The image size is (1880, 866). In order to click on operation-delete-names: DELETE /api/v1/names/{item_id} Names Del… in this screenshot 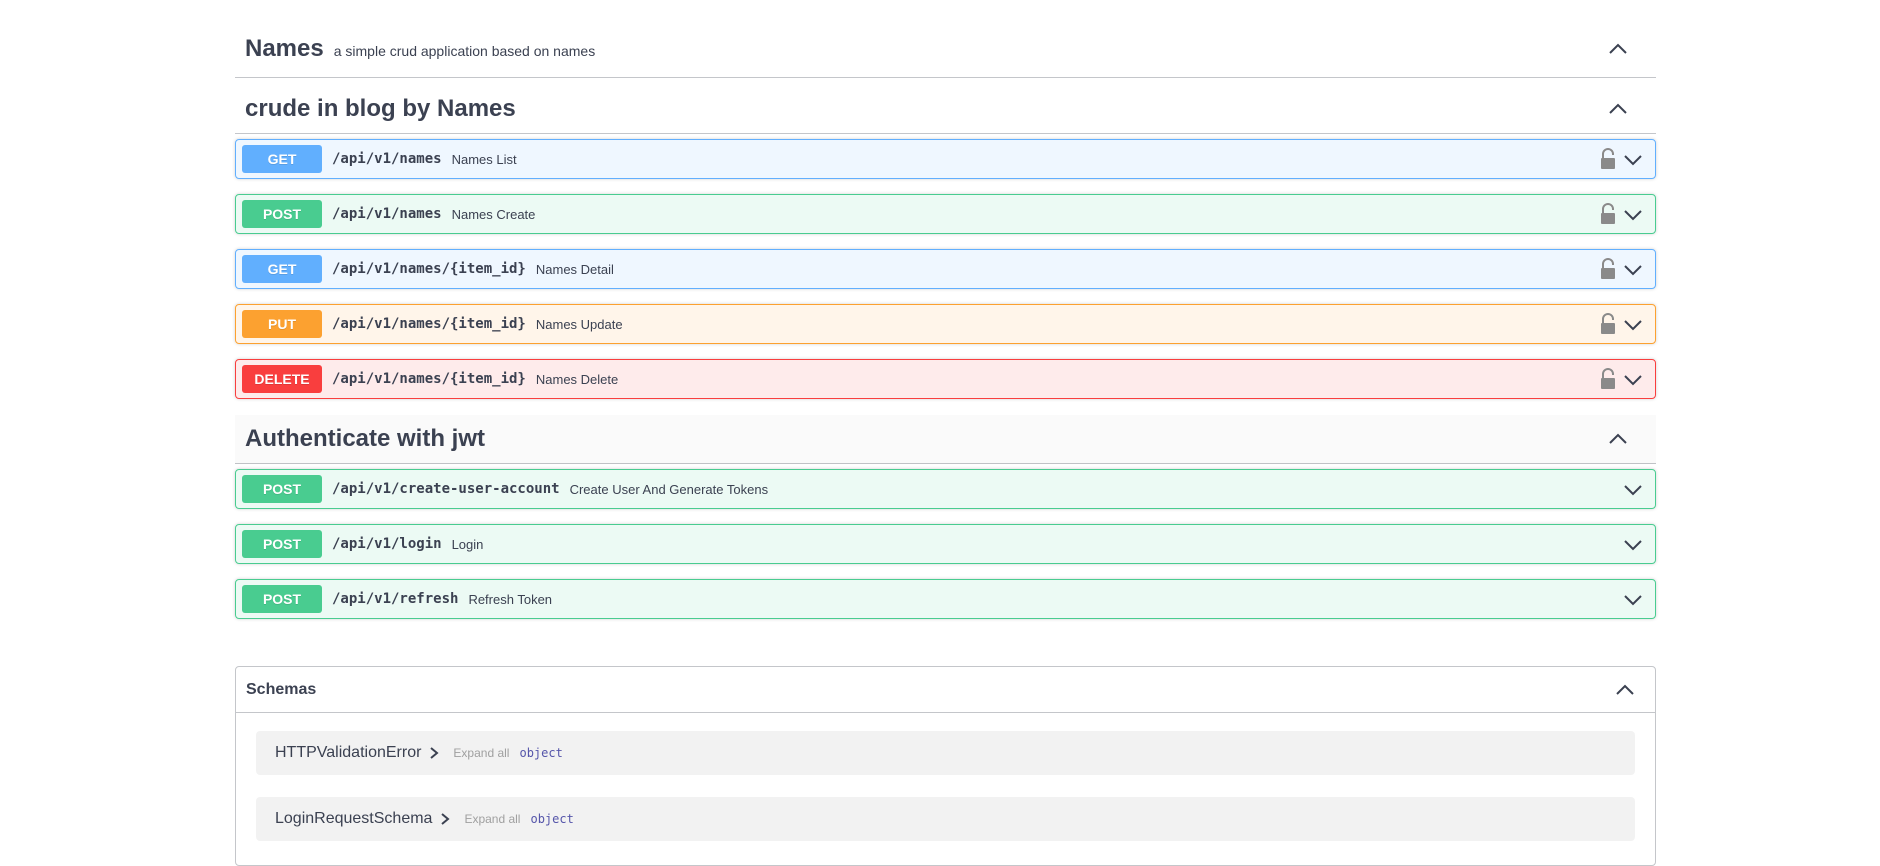, I will do `click(945, 379)`.